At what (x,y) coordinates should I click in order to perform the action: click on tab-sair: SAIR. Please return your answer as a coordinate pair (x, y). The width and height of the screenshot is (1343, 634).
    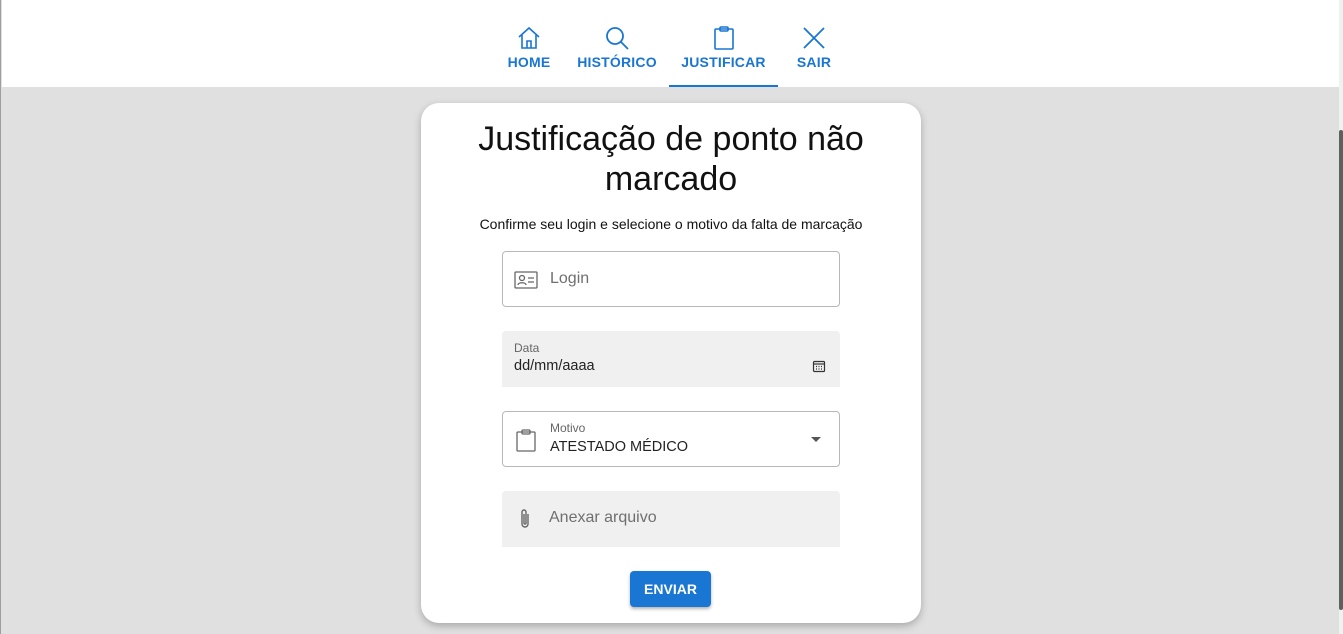
    Looking at the image, I should click on (814, 43).